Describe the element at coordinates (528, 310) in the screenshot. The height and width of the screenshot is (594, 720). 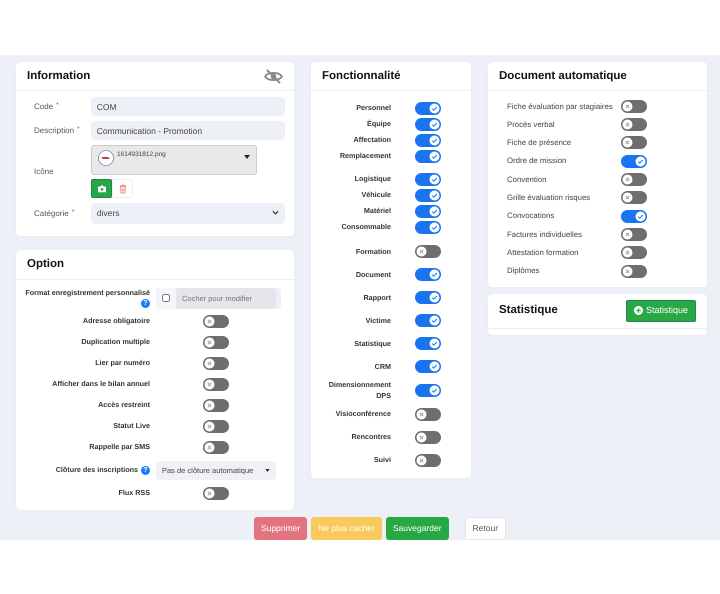
I see `card-title: Statistique` at that location.